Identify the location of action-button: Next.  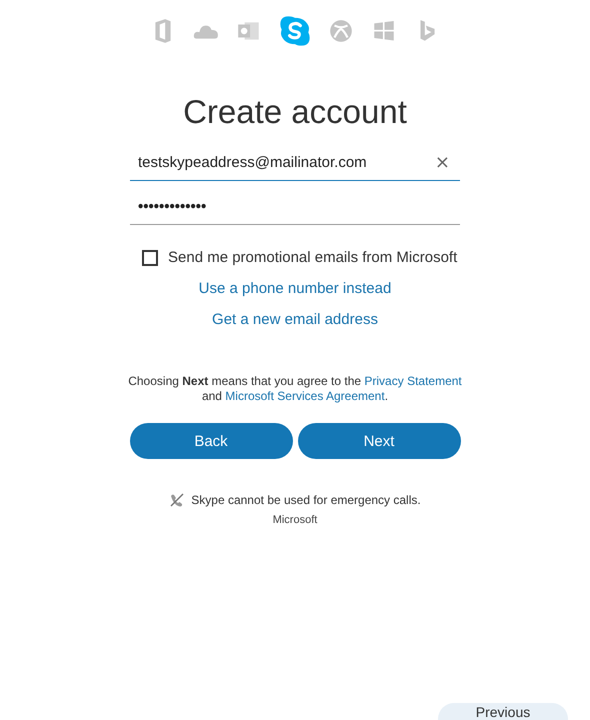
(379, 441).